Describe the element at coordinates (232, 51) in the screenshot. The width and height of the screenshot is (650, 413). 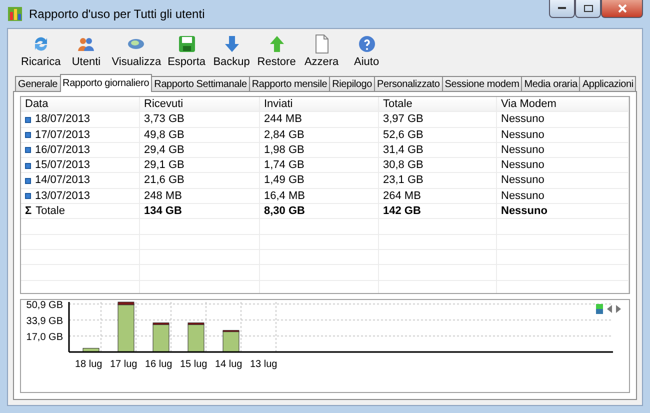
I see `toolbar-button: Backup` at that location.